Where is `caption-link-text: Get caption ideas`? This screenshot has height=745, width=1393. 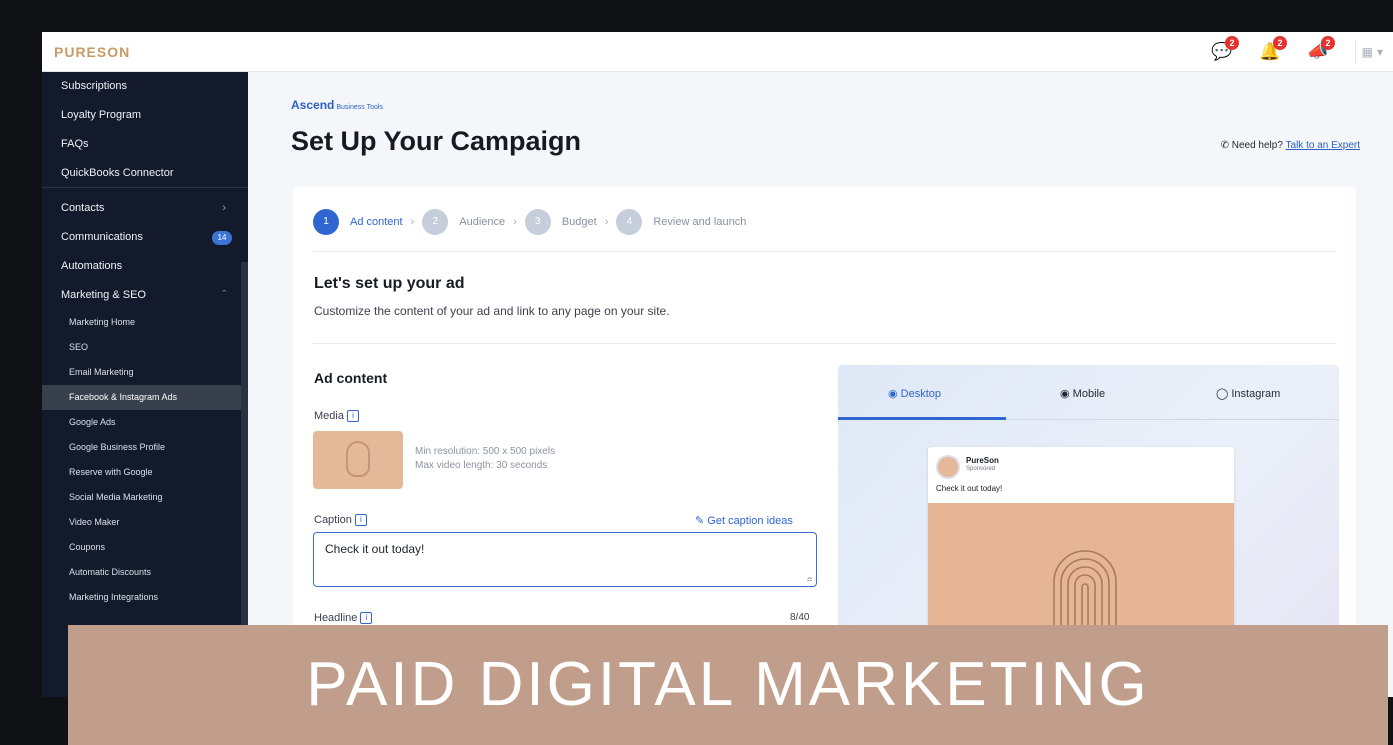
caption-link-text: Get caption ideas is located at coordinates (750, 521).